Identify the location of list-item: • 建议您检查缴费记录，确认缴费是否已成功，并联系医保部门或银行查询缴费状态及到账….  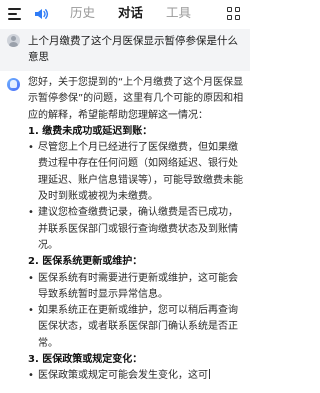
(133, 229).